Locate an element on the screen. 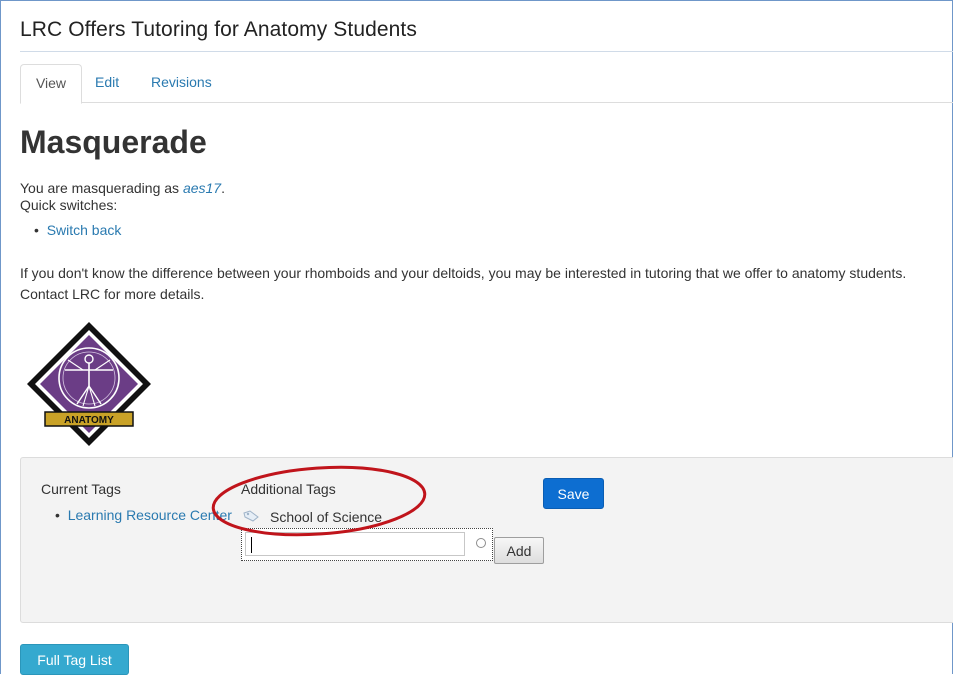  circle-icon is located at coordinates (481, 543).